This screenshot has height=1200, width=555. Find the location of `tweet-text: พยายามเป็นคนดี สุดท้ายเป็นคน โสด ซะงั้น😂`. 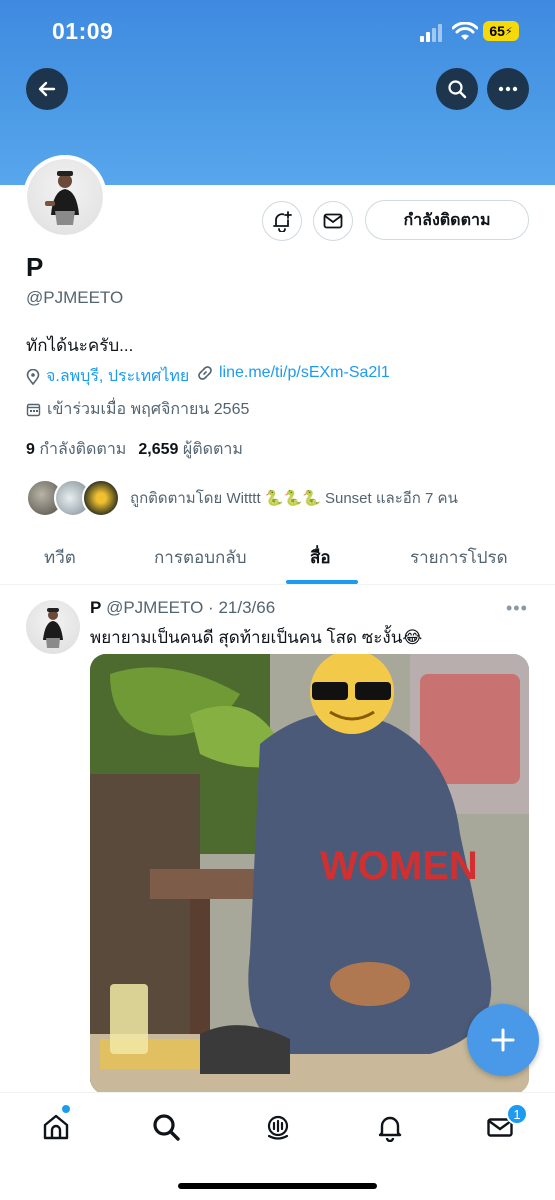

tweet-text: พยายามเป็นคนดี สุดท้ายเป็นคน โสด ซะงั้น😂 is located at coordinates (256, 637).